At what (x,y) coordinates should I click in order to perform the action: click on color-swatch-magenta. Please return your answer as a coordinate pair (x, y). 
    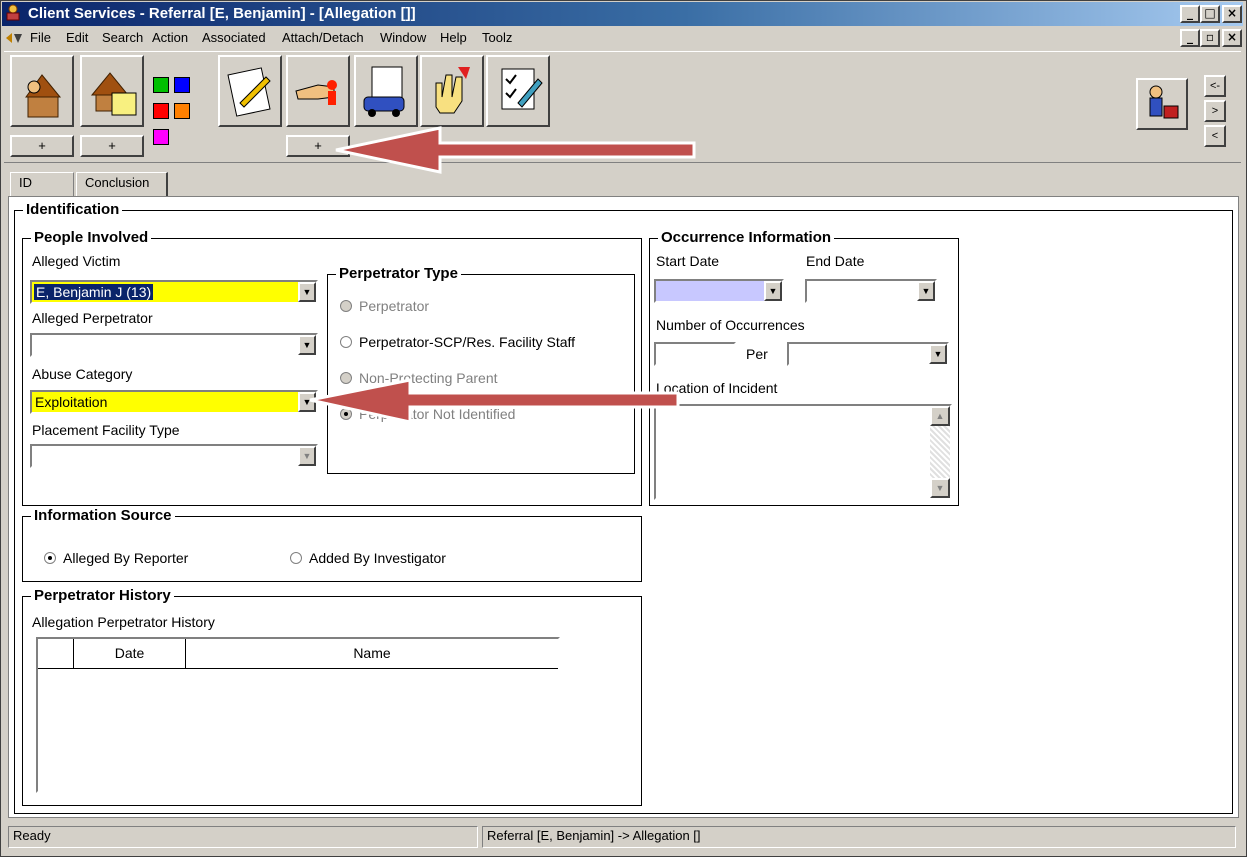
    Looking at the image, I should click on (161, 137).